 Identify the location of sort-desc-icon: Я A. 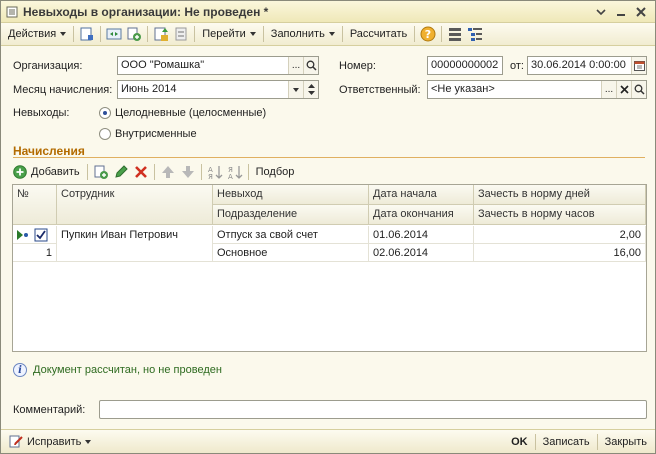
(235, 172).